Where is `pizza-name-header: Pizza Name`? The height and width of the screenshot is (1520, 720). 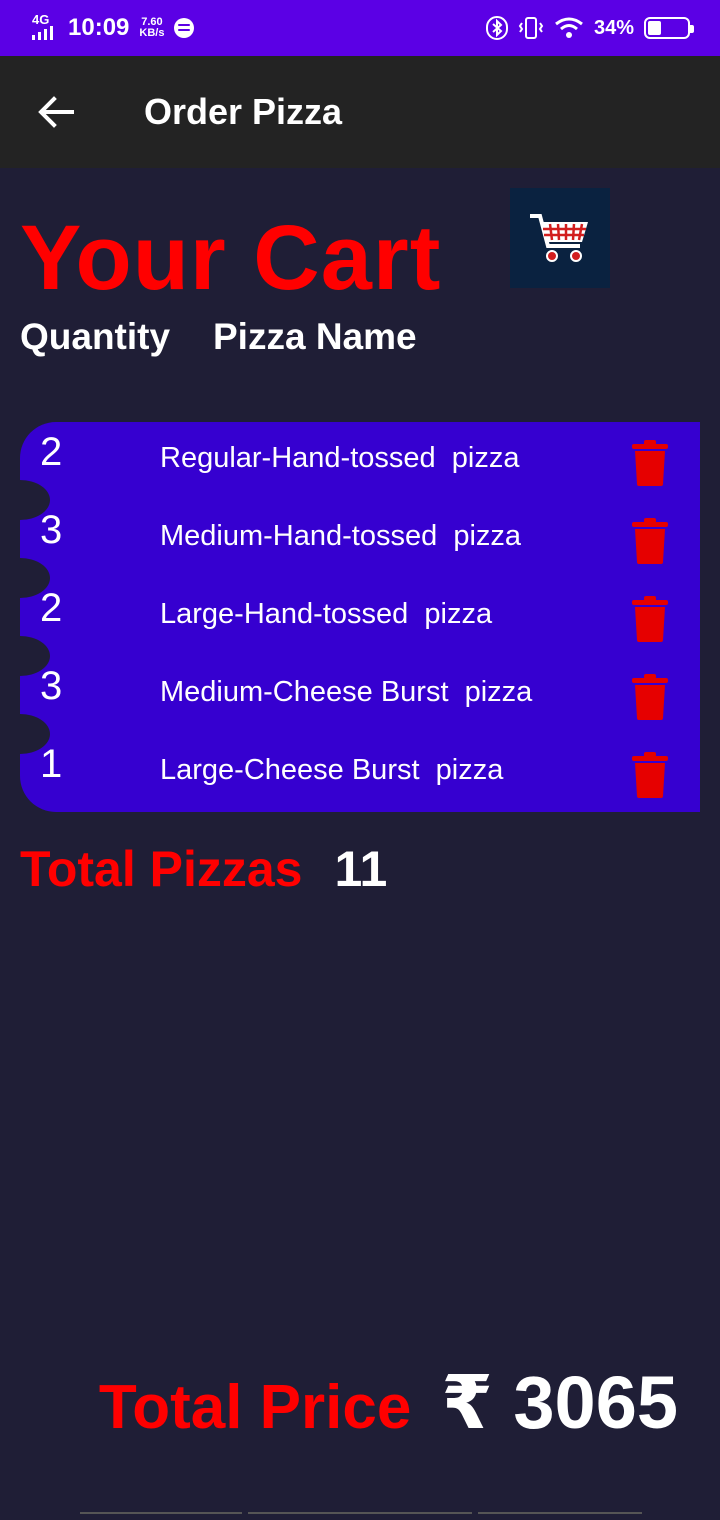
pizza-name-header: Pizza Name is located at coordinates (315, 336).